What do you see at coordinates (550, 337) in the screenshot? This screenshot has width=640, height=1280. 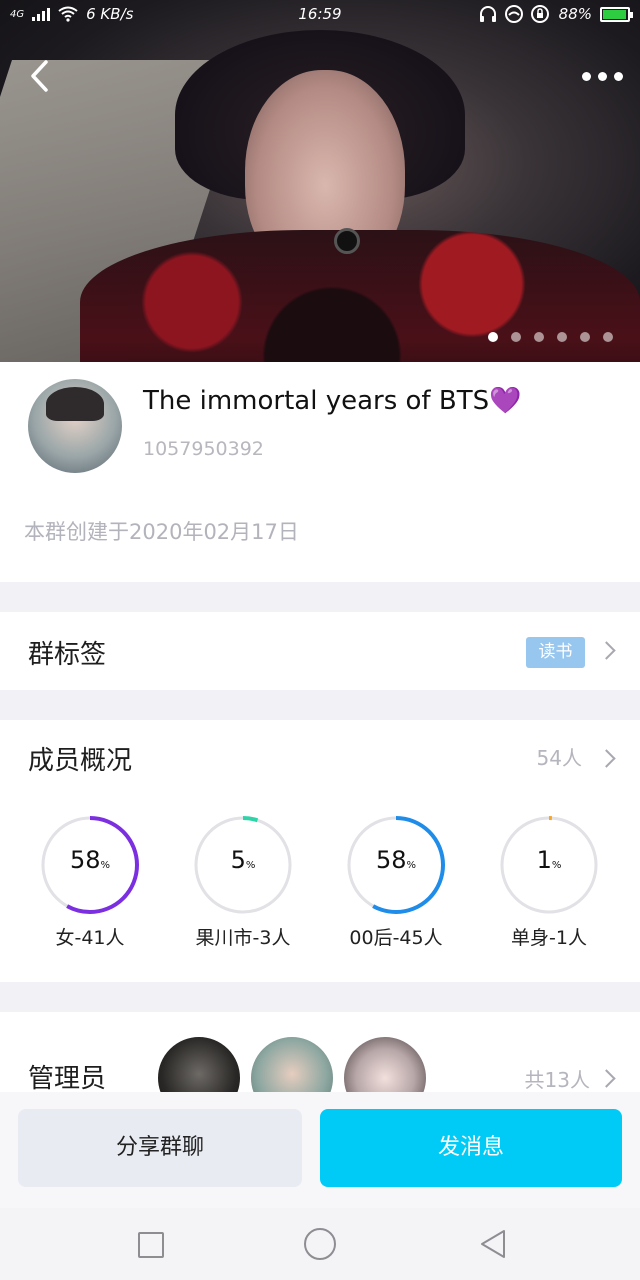 I see `photo-pager-dots` at bounding box center [550, 337].